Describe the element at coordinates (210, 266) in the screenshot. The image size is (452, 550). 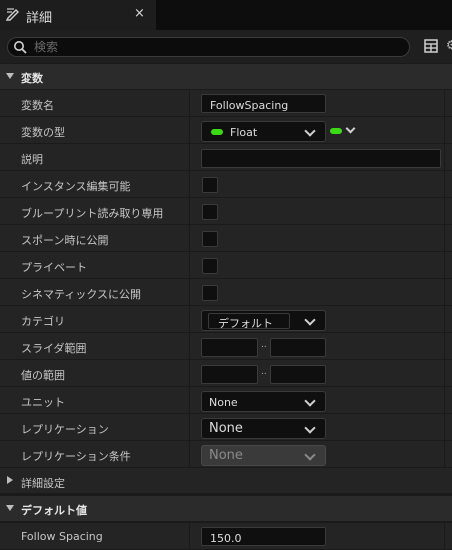
I see `private-checkbox` at that location.